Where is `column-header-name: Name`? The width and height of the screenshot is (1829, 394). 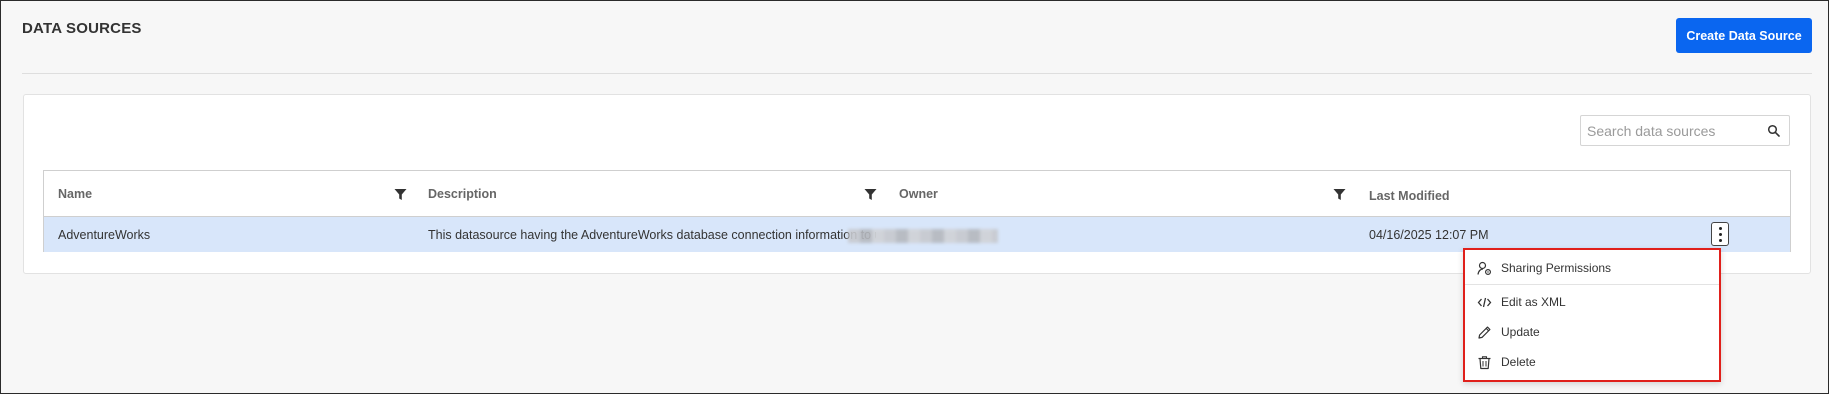
column-header-name: Name is located at coordinates (75, 194).